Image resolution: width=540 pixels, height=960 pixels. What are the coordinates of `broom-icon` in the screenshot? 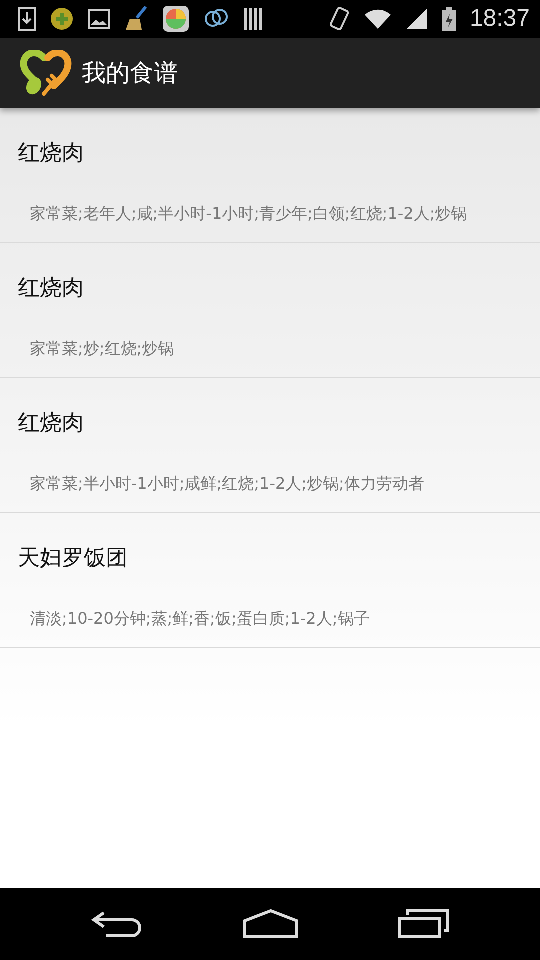 It's located at (136, 19).